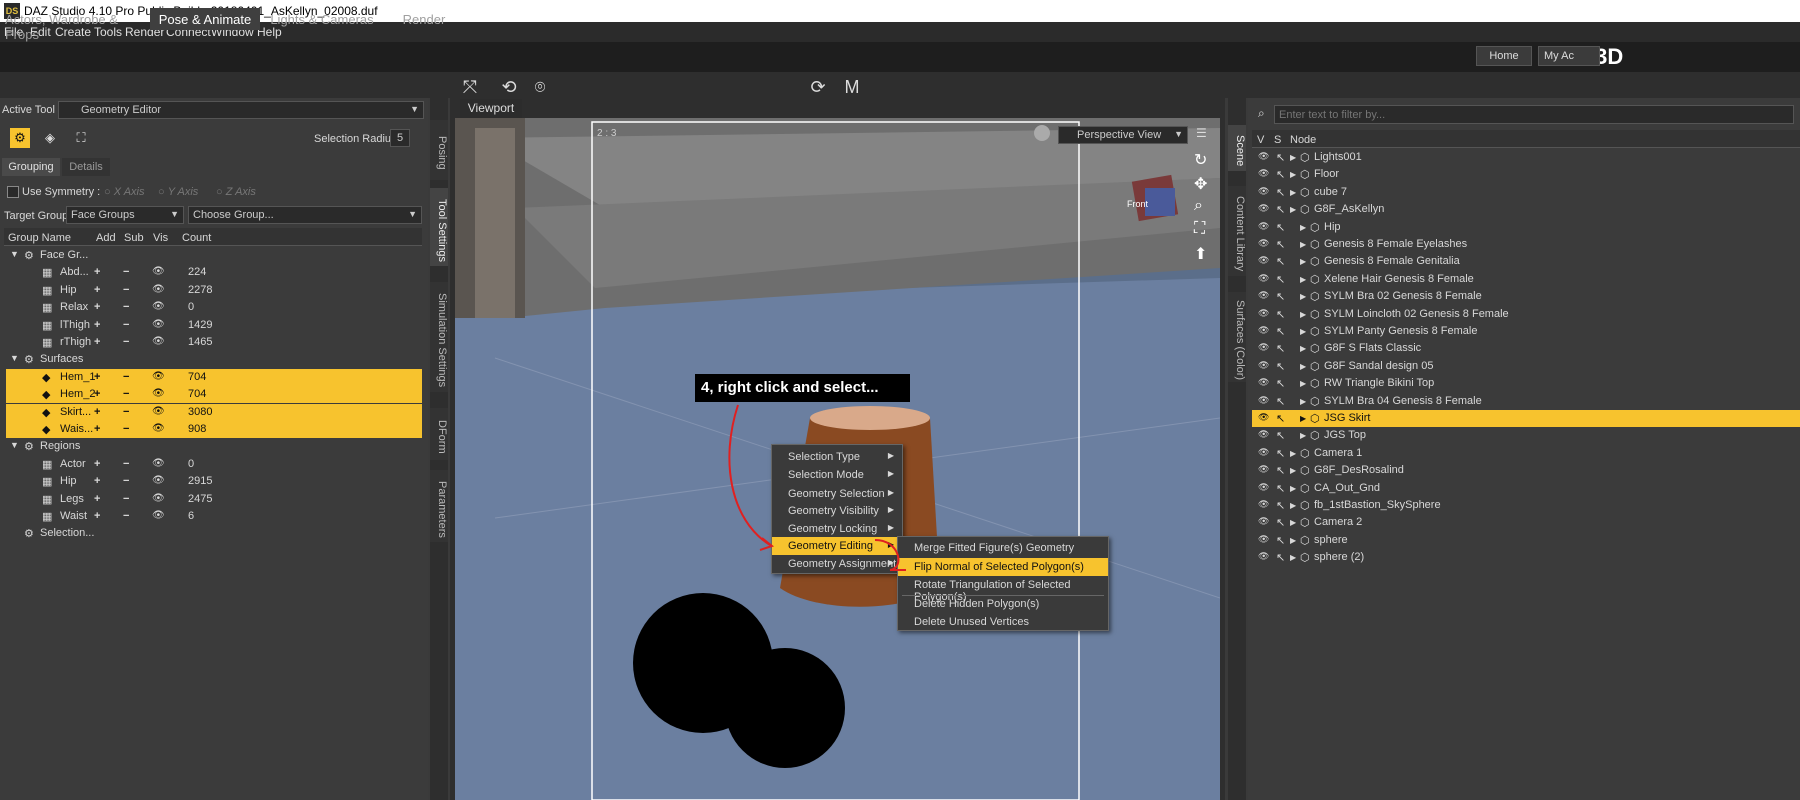 This screenshot has height=800, width=1800. I want to click on group-row: ▦ Abd... + − 👁 224, so click(214, 272).